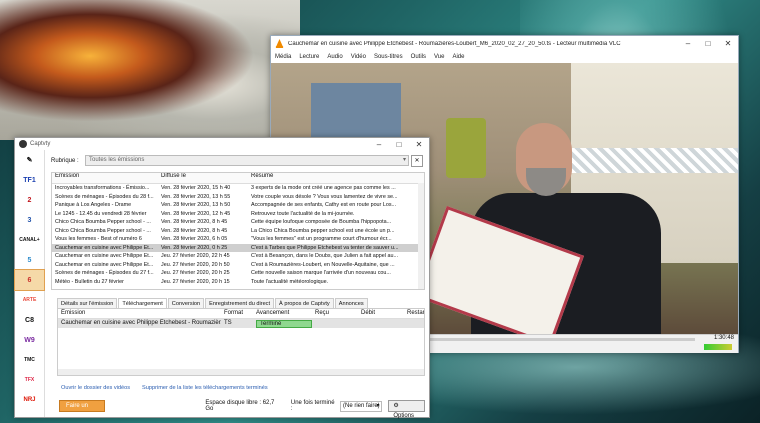 This screenshot has height=423, width=760. What do you see at coordinates (334, 57) in the screenshot?
I see `menu-audio: Audio` at bounding box center [334, 57].